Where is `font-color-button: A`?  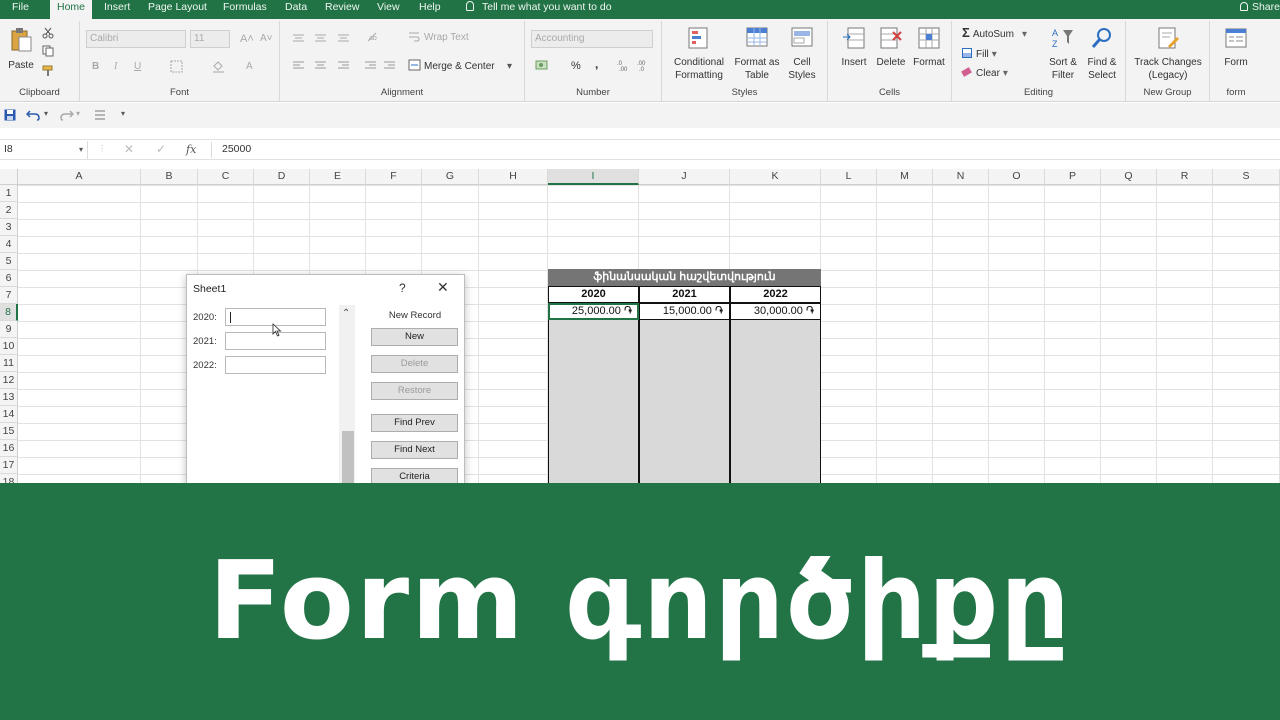 font-color-button: A is located at coordinates (249, 67).